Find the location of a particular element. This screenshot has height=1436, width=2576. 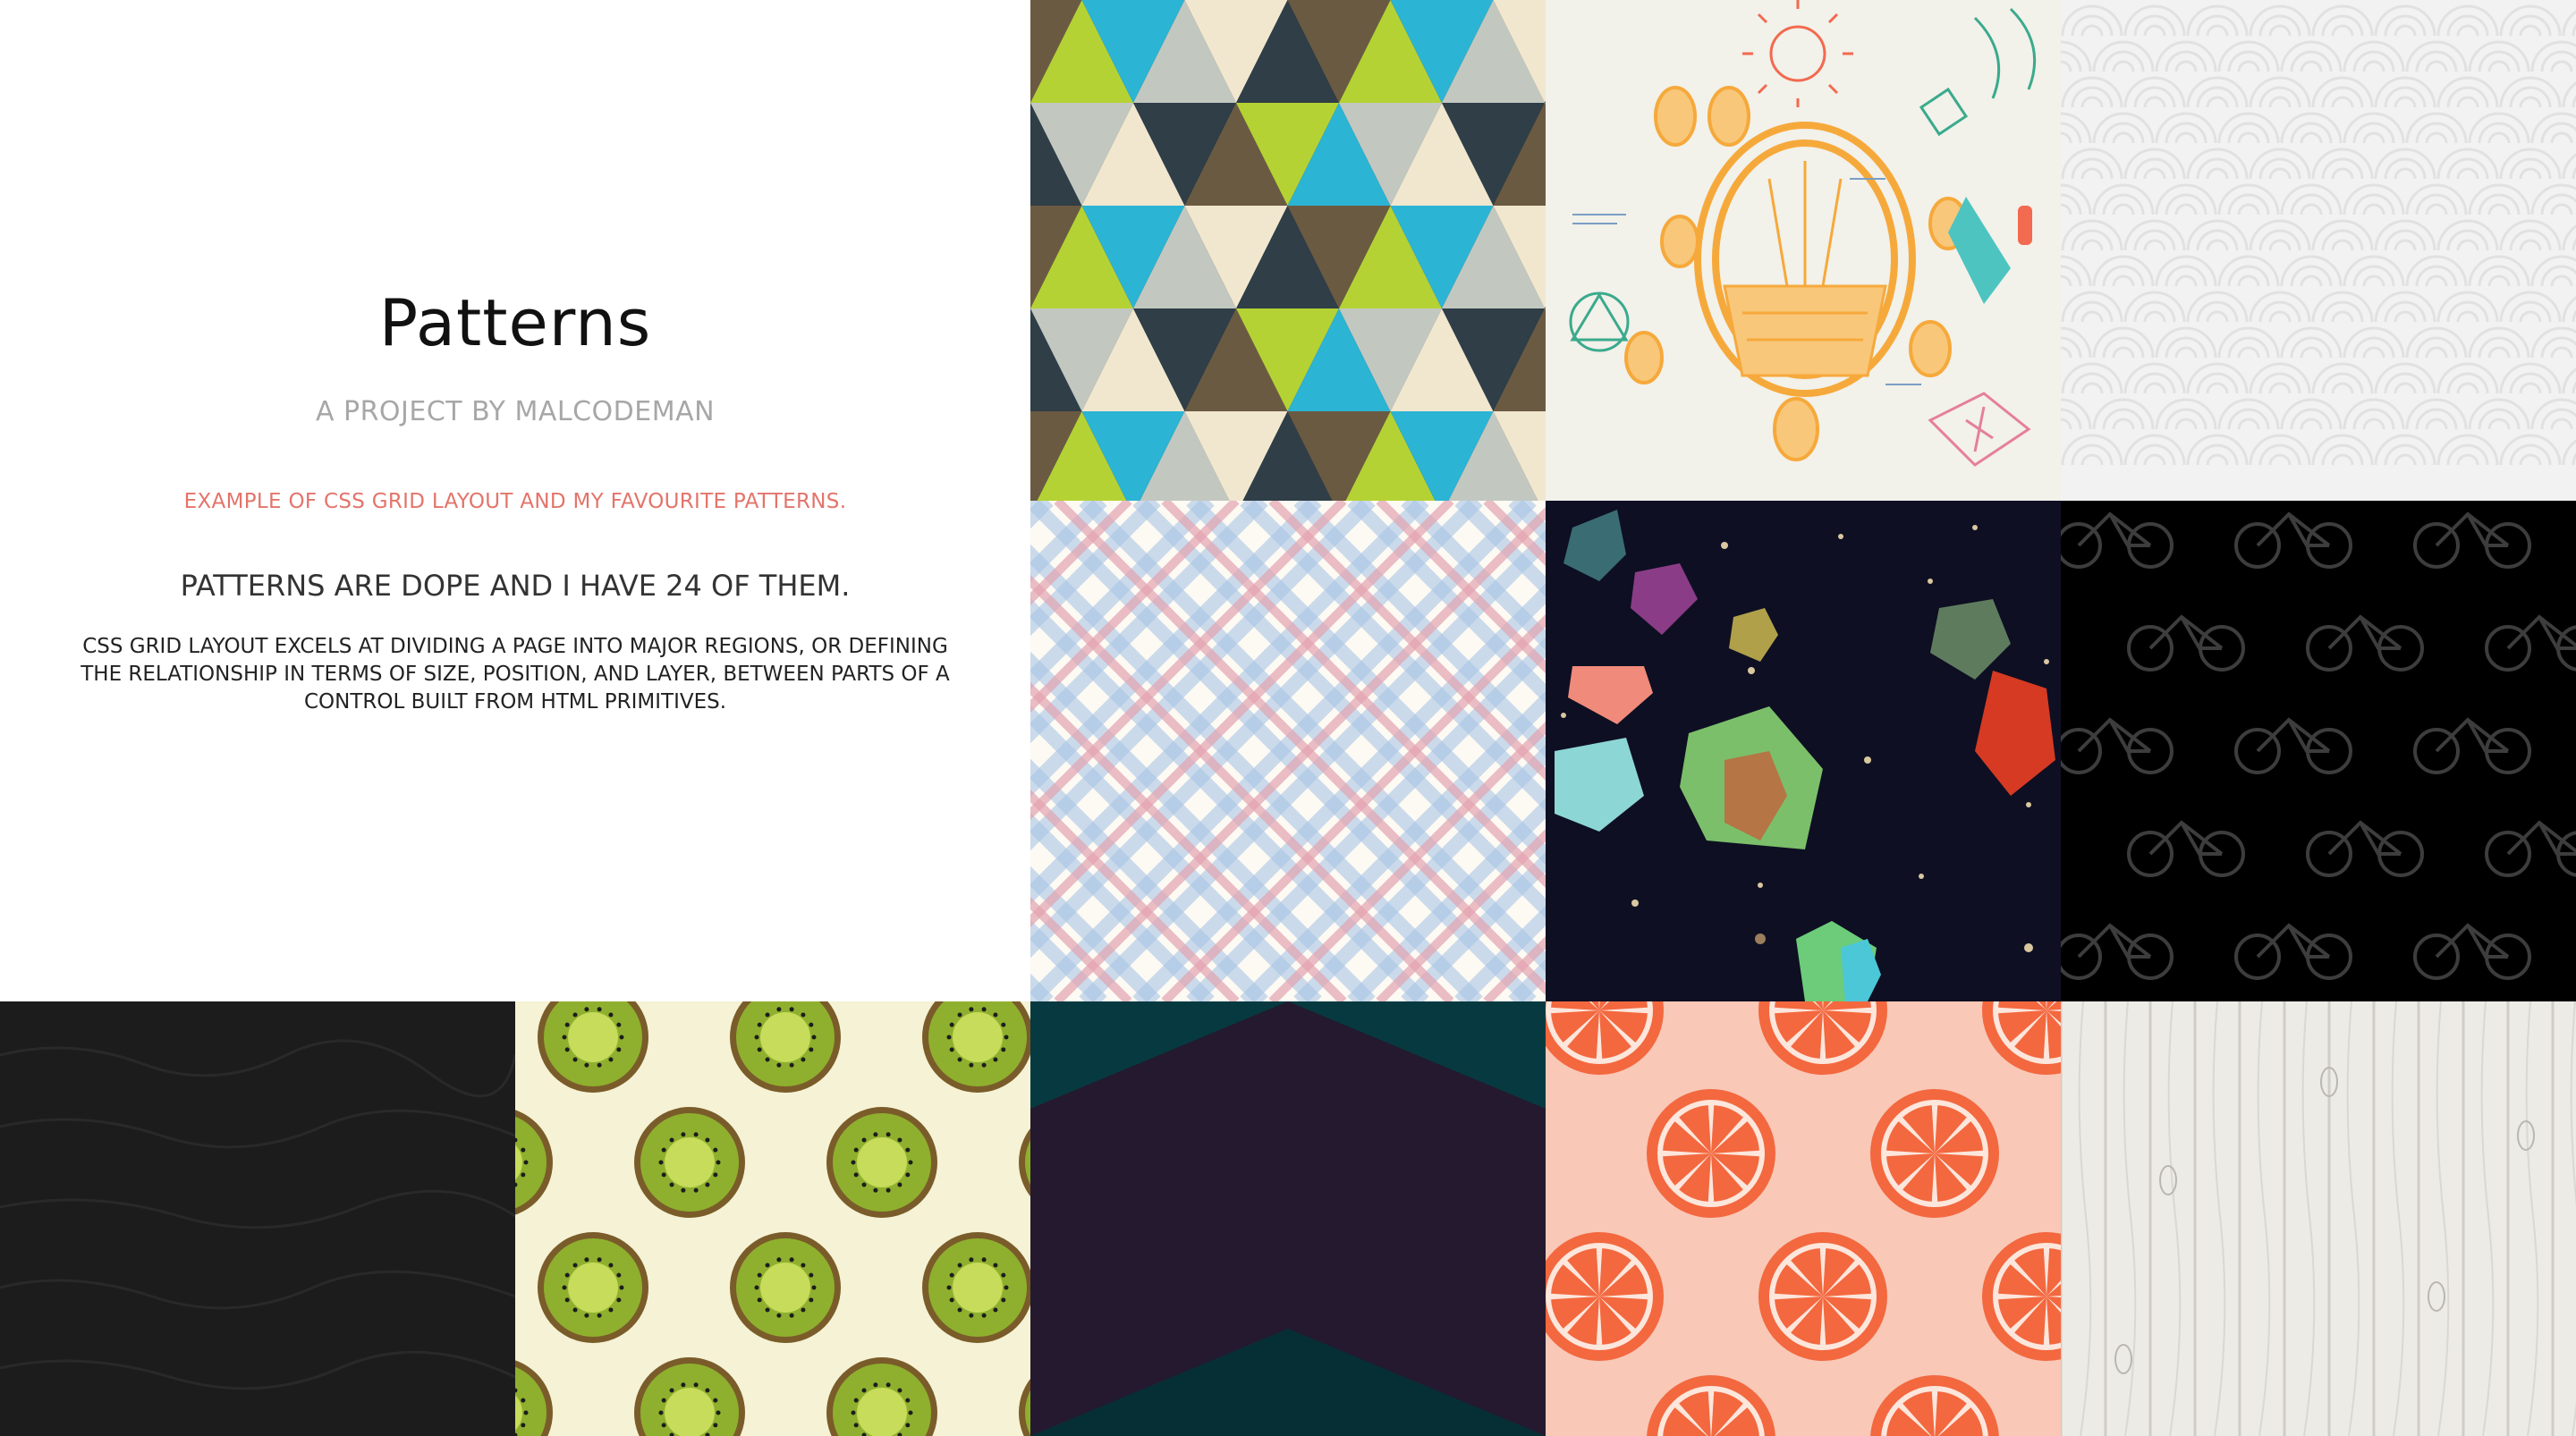

seigaiha-waves-graphic is located at coordinates (2318, 251).